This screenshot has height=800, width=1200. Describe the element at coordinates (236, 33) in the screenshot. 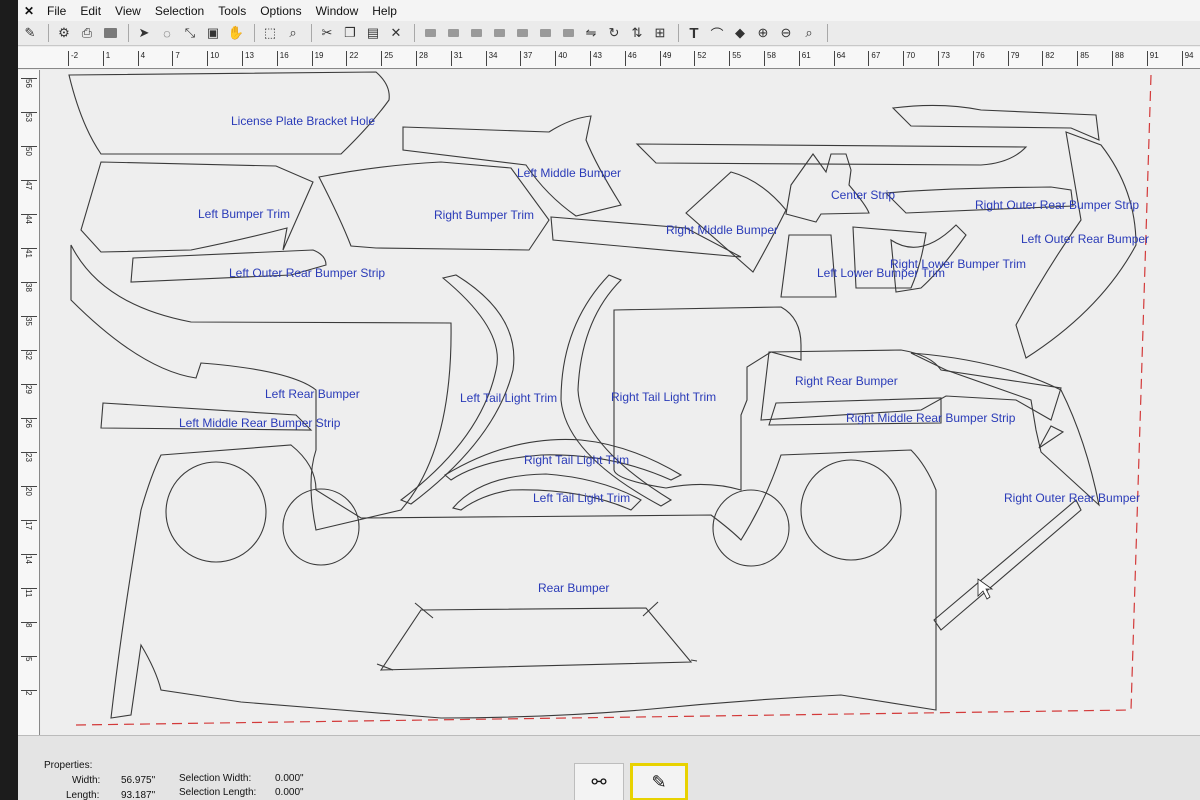

I see `hand-pan-icon: ✋` at that location.